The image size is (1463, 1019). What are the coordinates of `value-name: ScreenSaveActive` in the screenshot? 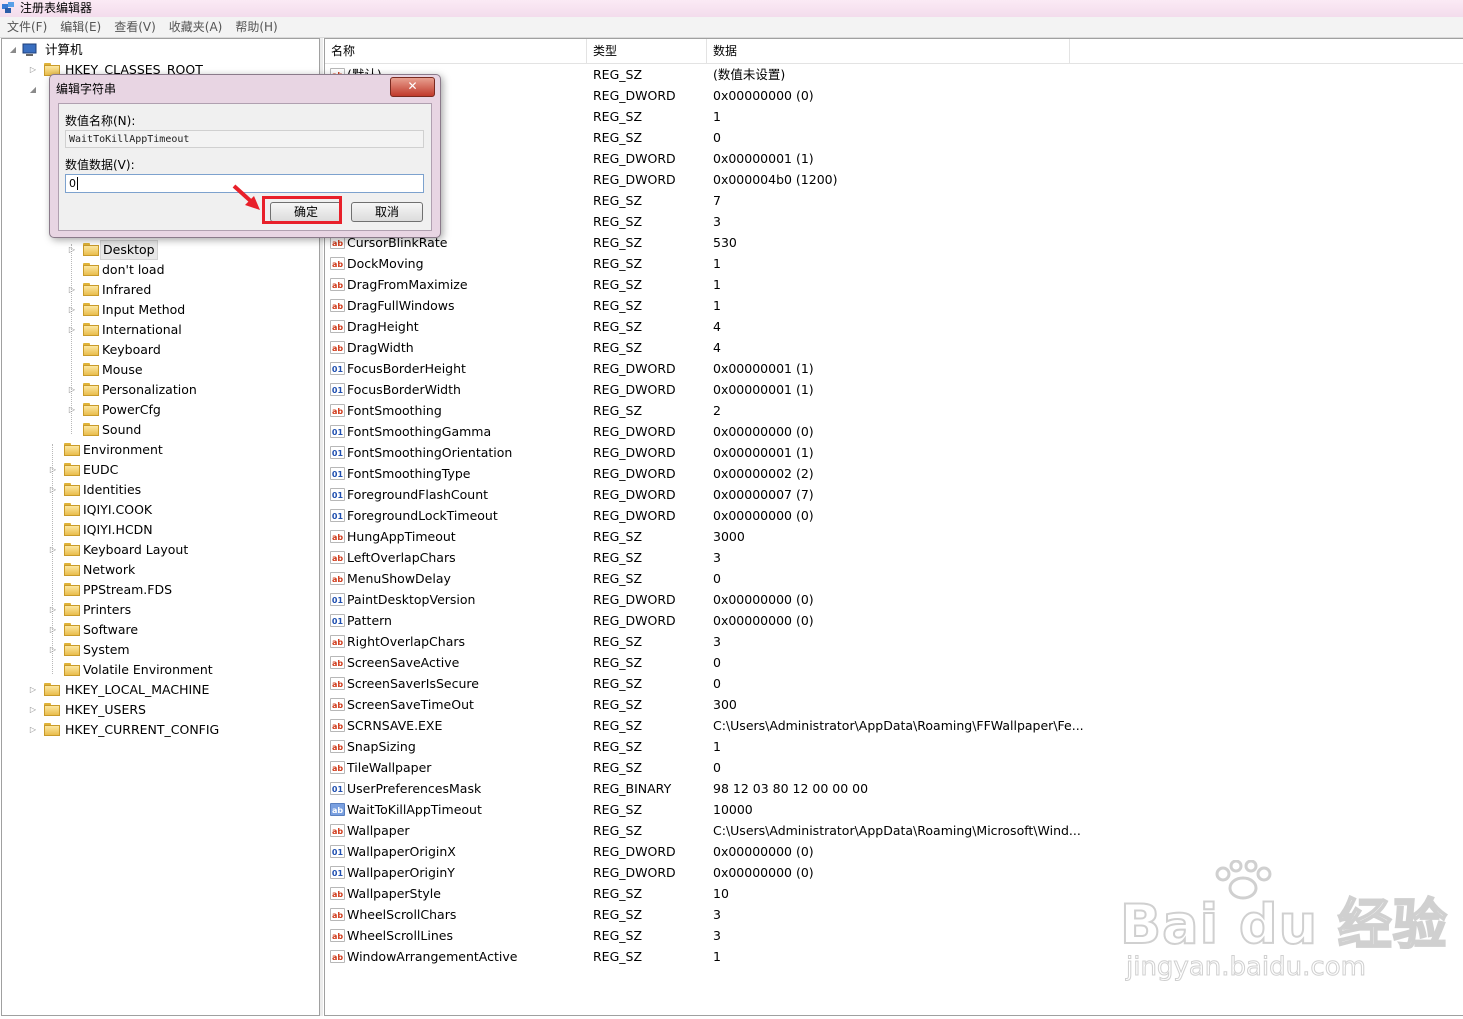 It's located at (403, 662).